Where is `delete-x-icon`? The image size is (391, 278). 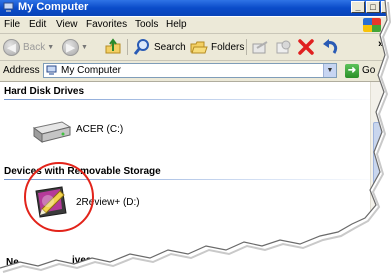
delete-x-icon is located at coordinates (306, 47).